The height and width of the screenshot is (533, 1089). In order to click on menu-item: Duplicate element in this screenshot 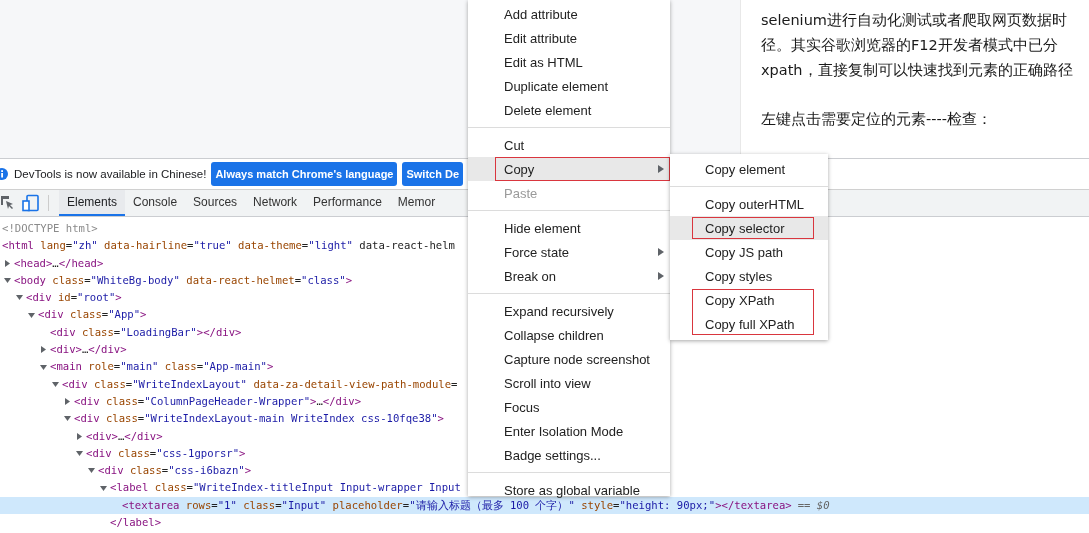, I will do `click(569, 86)`.